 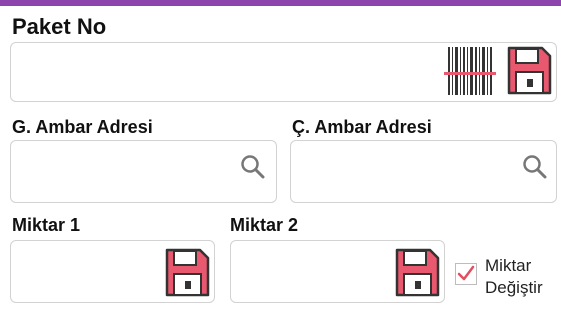 I want to click on change-quantity-checkbox, so click(x=466, y=274).